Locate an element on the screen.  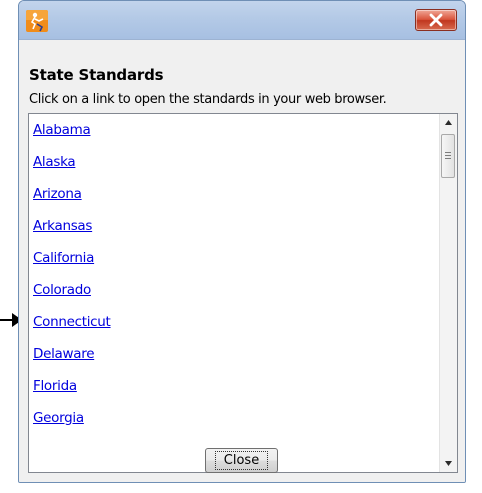
vertical-scrollbar is located at coordinates (448, 293).